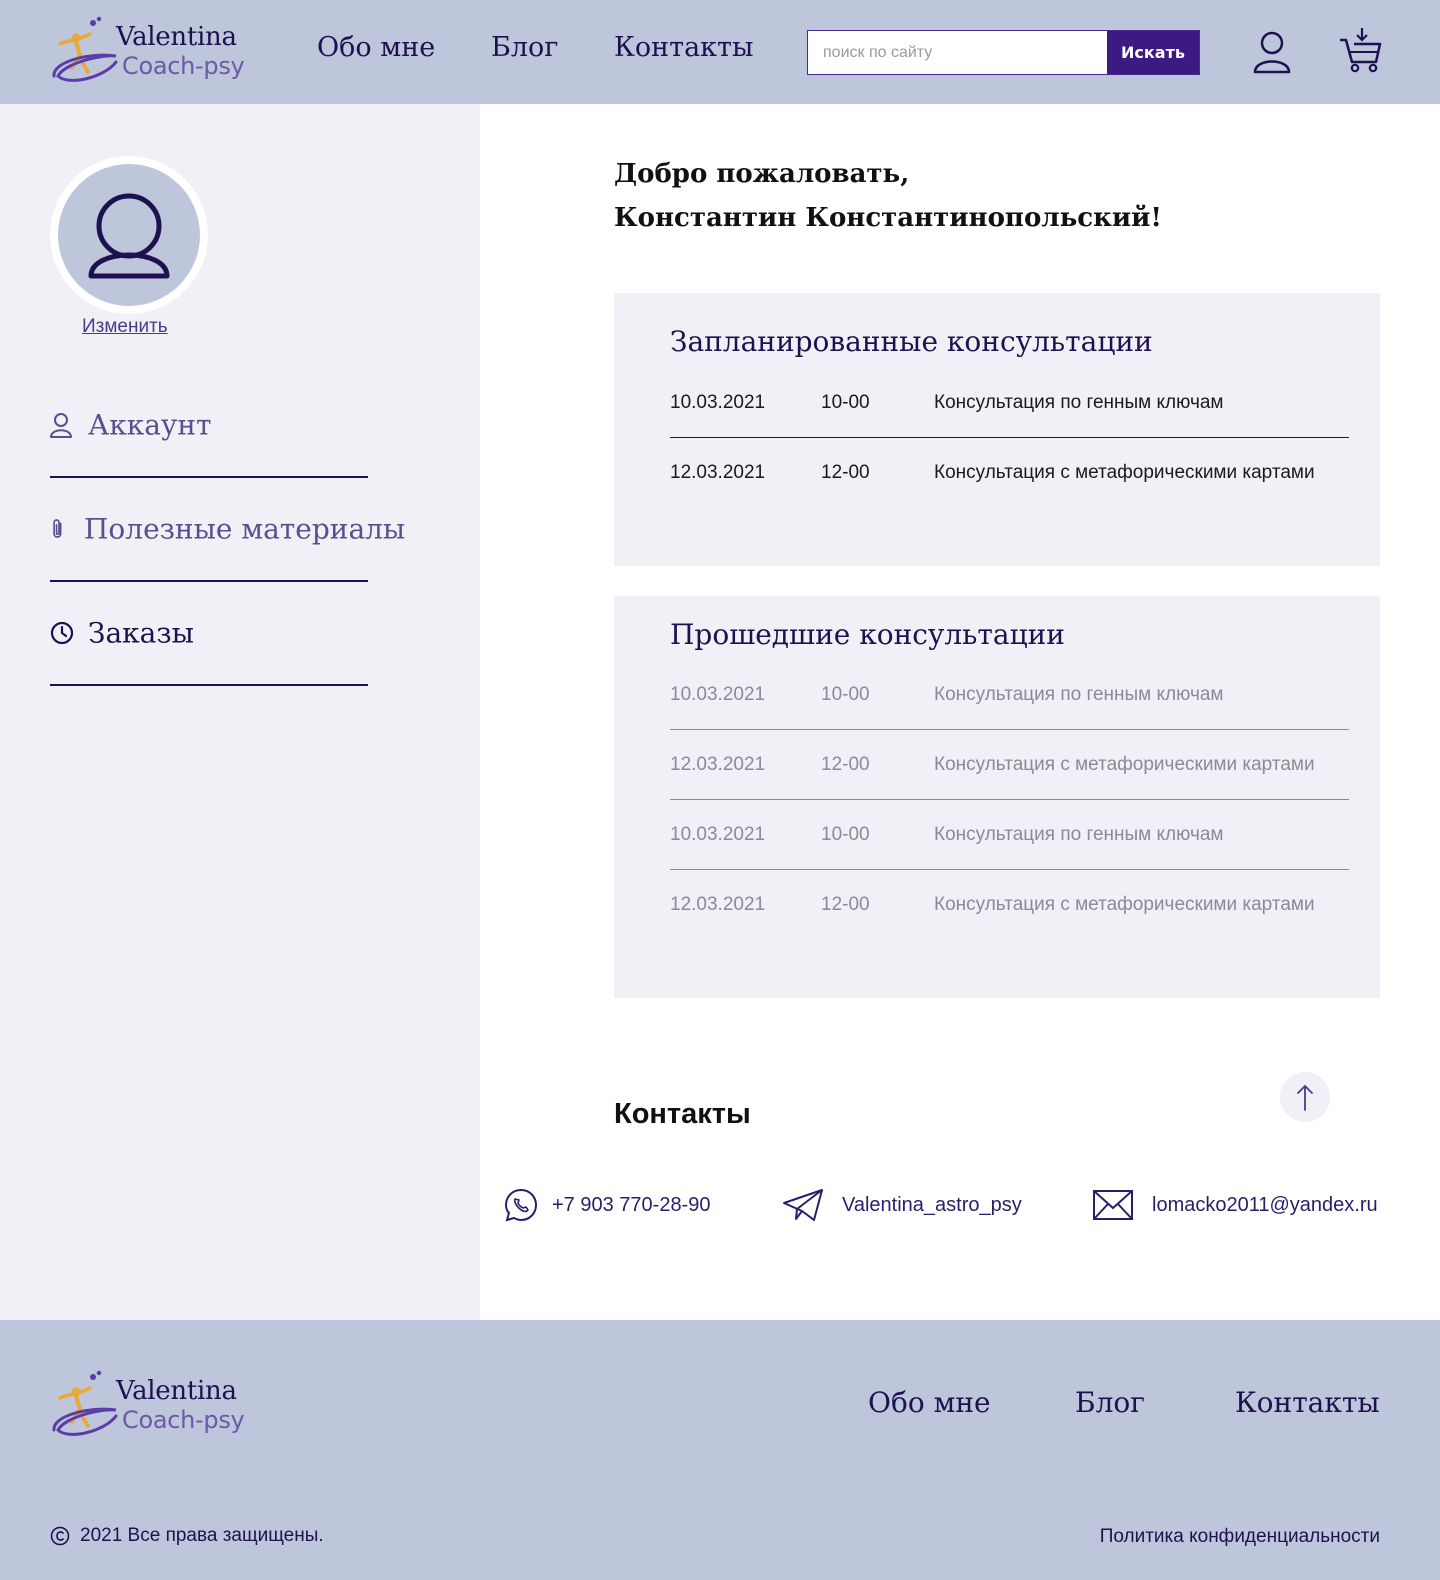 The width and height of the screenshot is (1440, 1580). I want to click on planned-title: Запланированные консультации, so click(911, 341).